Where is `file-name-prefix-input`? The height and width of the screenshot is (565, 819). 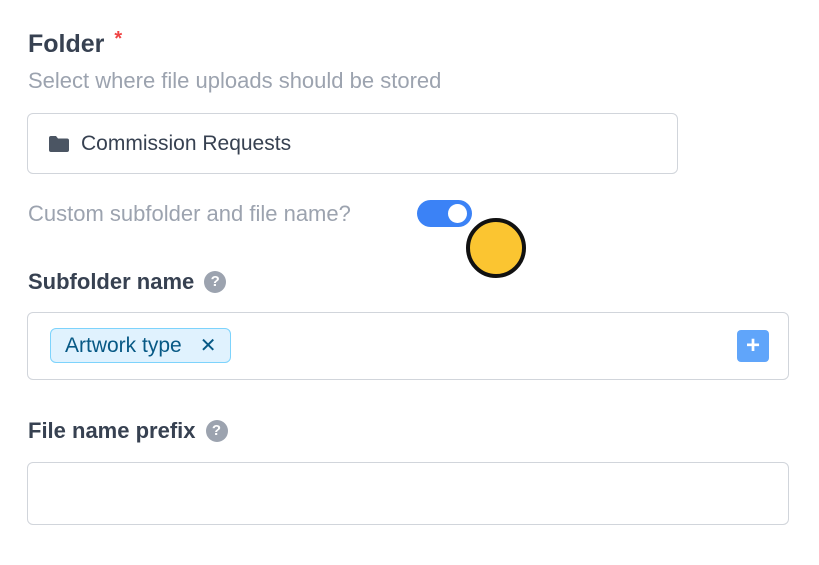
file-name-prefix-input is located at coordinates (408, 493).